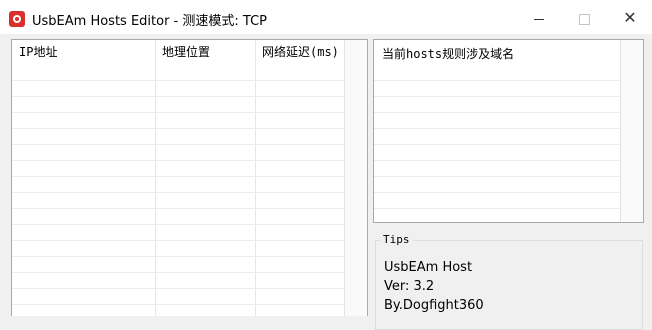 The width and height of the screenshot is (652, 330). Describe the element at coordinates (205, 52) in the screenshot. I see `column-header-location: 地理位置` at that location.